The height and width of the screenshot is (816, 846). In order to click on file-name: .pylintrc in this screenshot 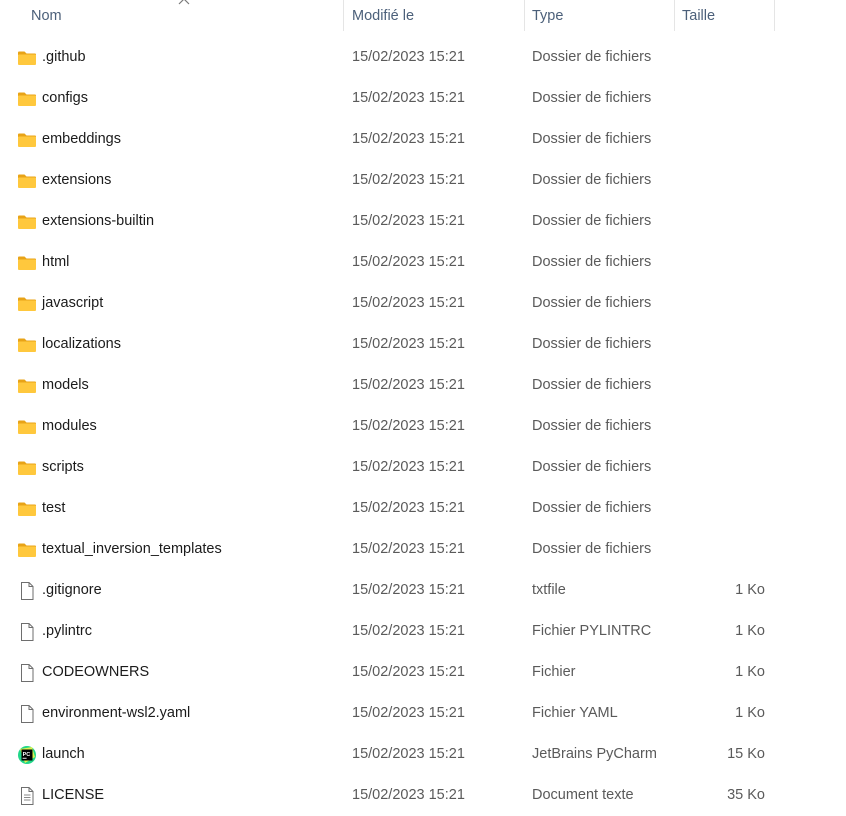, I will do `click(67, 631)`.